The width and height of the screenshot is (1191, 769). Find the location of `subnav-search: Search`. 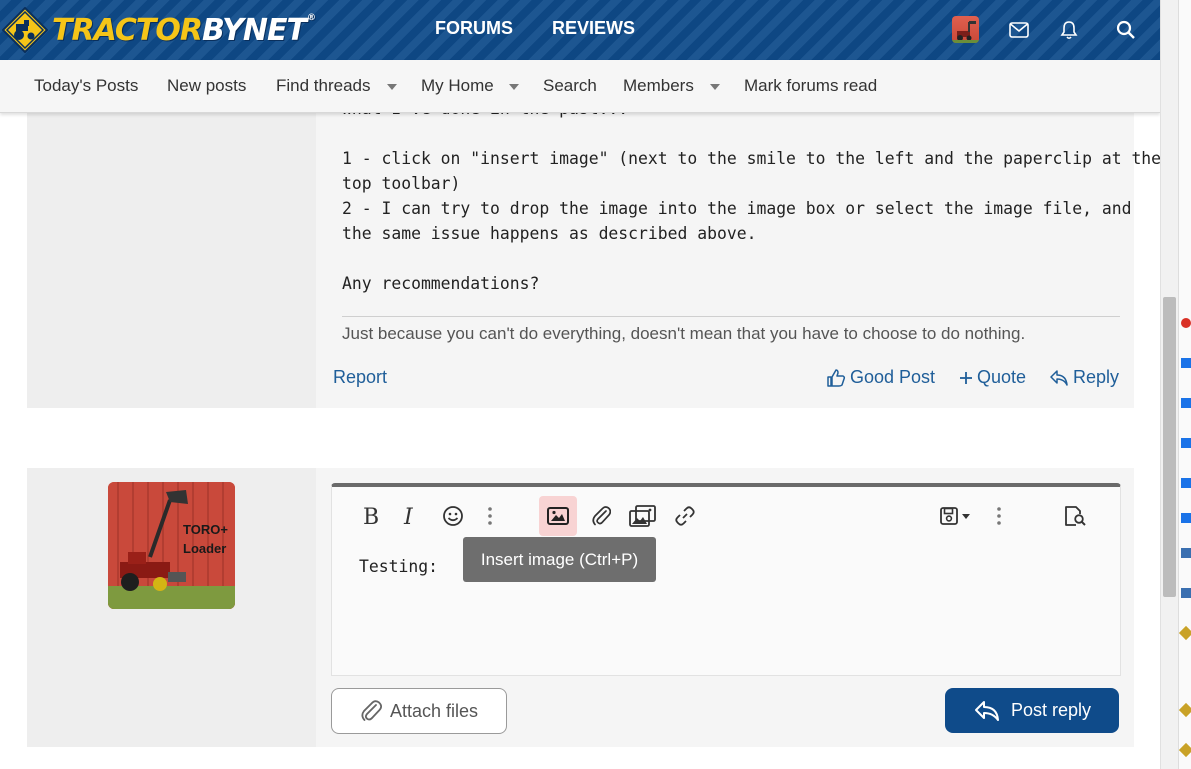

subnav-search: Search is located at coordinates (570, 86).